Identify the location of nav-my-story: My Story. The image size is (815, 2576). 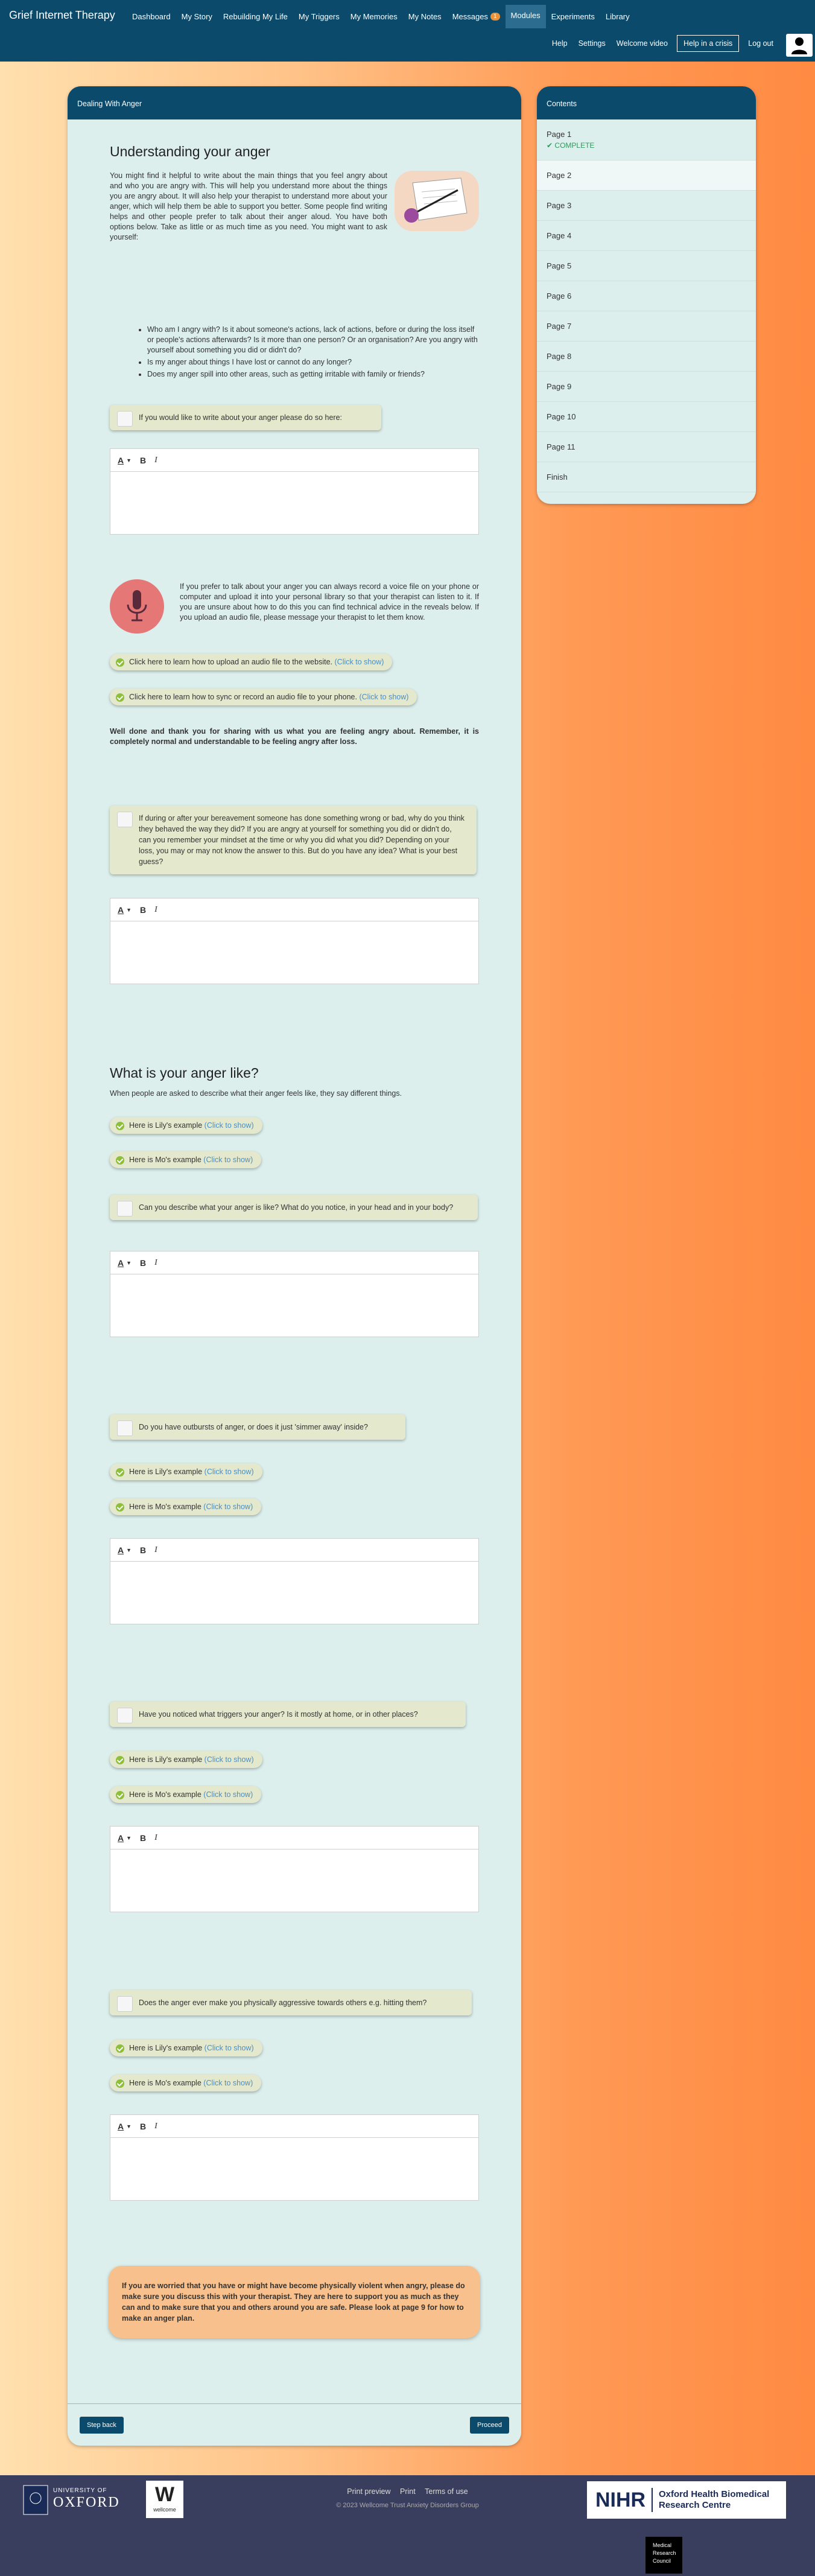
(197, 16).